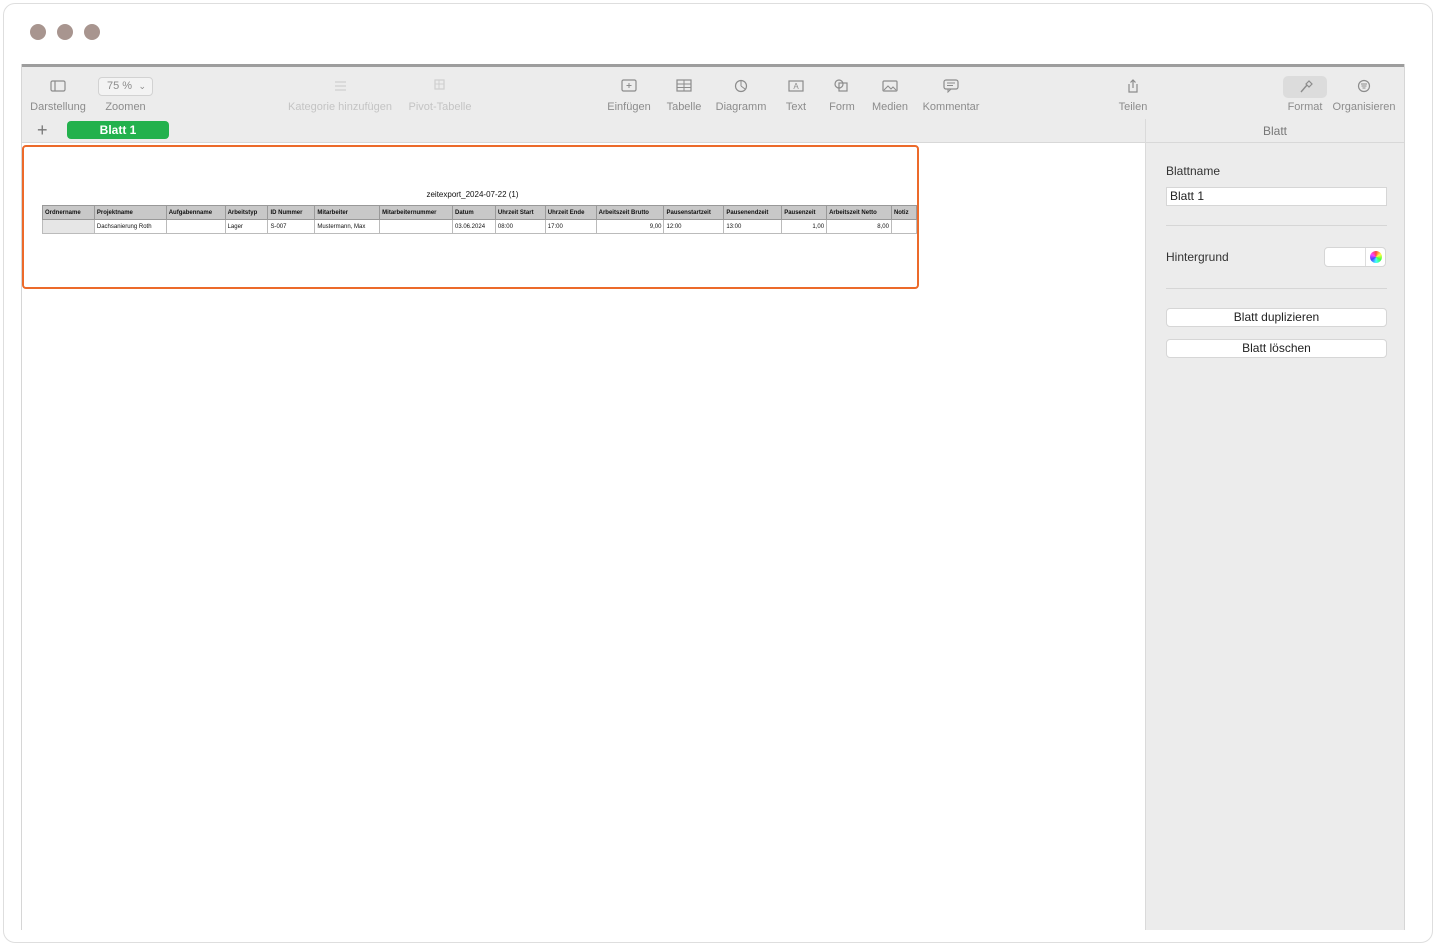 The width and height of the screenshot is (1437, 947). Describe the element at coordinates (890, 86) in the screenshot. I see `media-icon` at that location.